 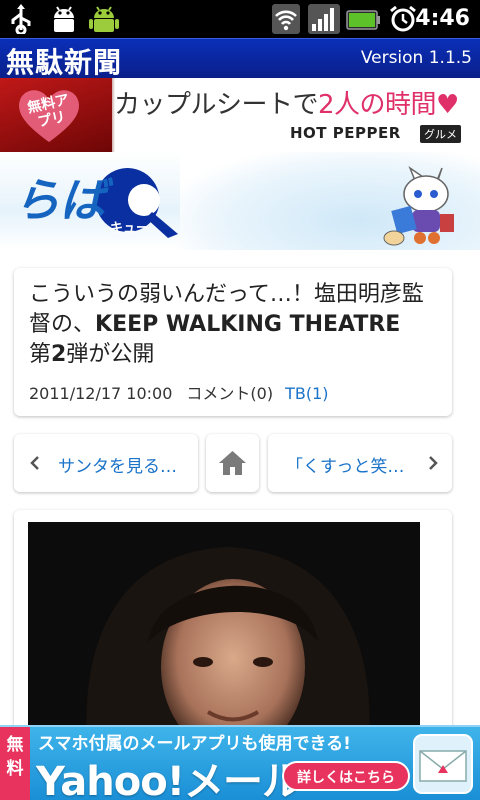 I want to click on ad-free-text: 無料, so click(x=15, y=757).